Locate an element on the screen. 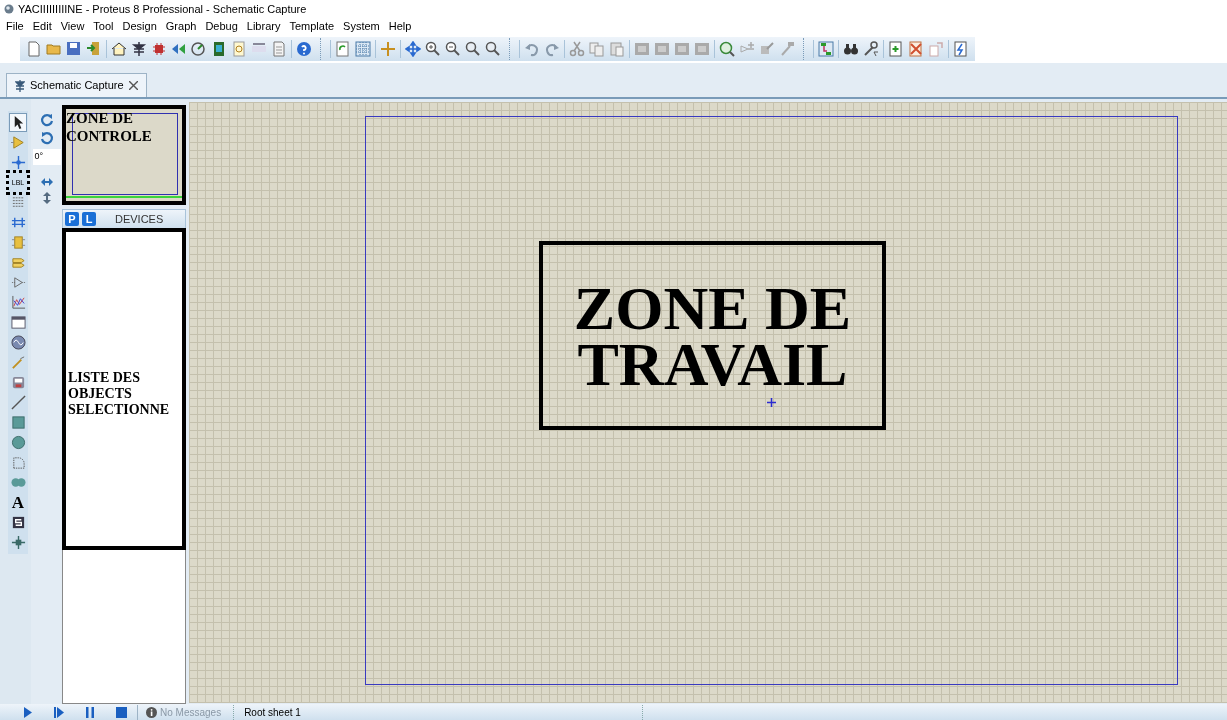 This screenshot has height=720, width=1227. window-title: YACIIIIIIIIINE - Proteus 8 Professional - Schematic Capture is located at coordinates (162, 9).